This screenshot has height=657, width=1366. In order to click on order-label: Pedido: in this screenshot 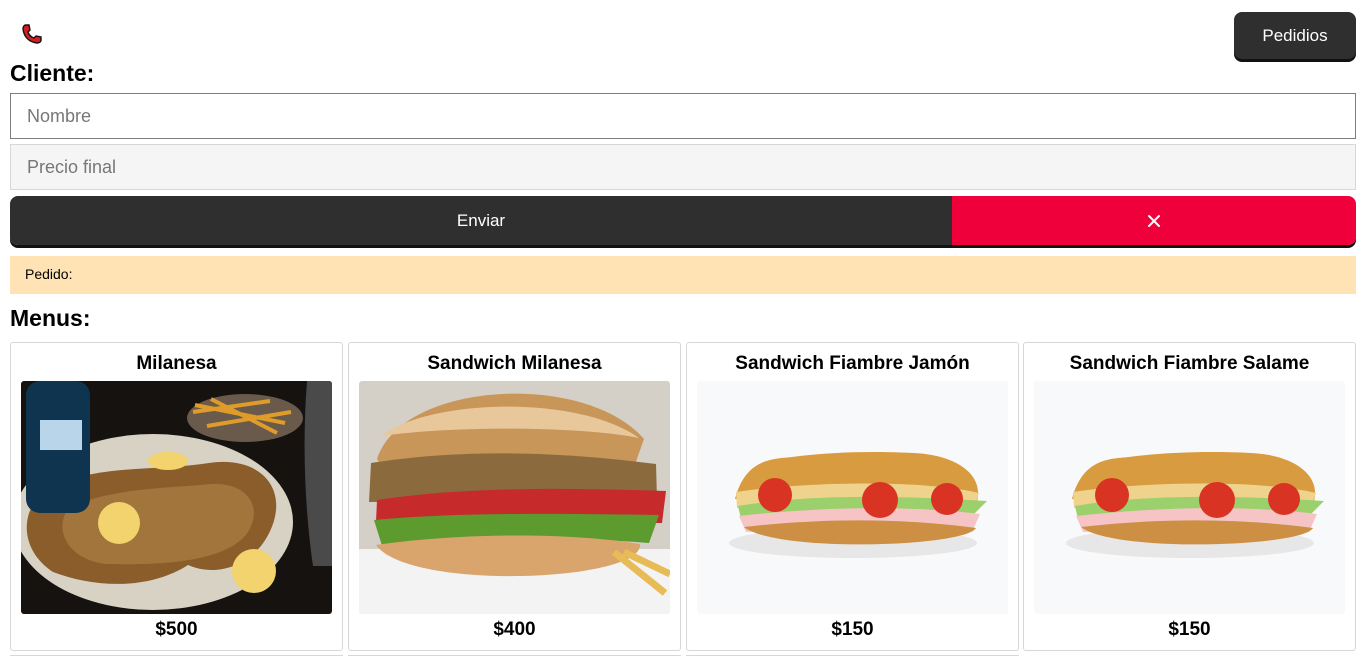, I will do `click(49, 274)`.